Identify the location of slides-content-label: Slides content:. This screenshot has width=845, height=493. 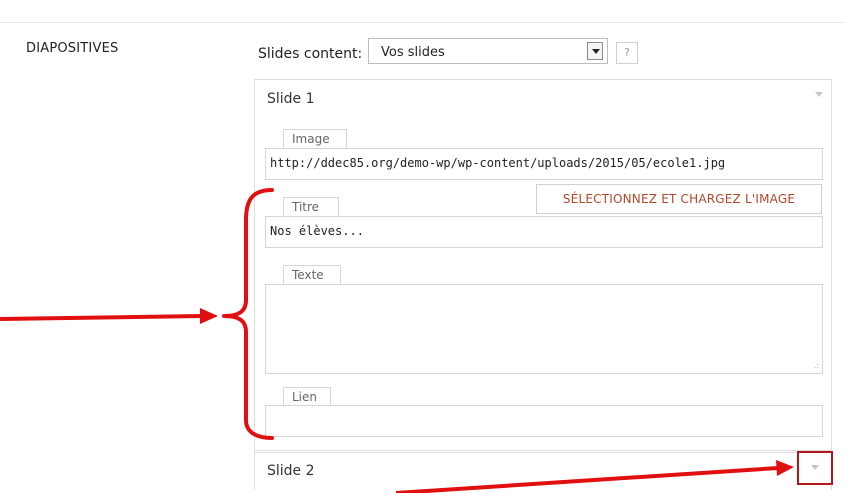
(310, 54).